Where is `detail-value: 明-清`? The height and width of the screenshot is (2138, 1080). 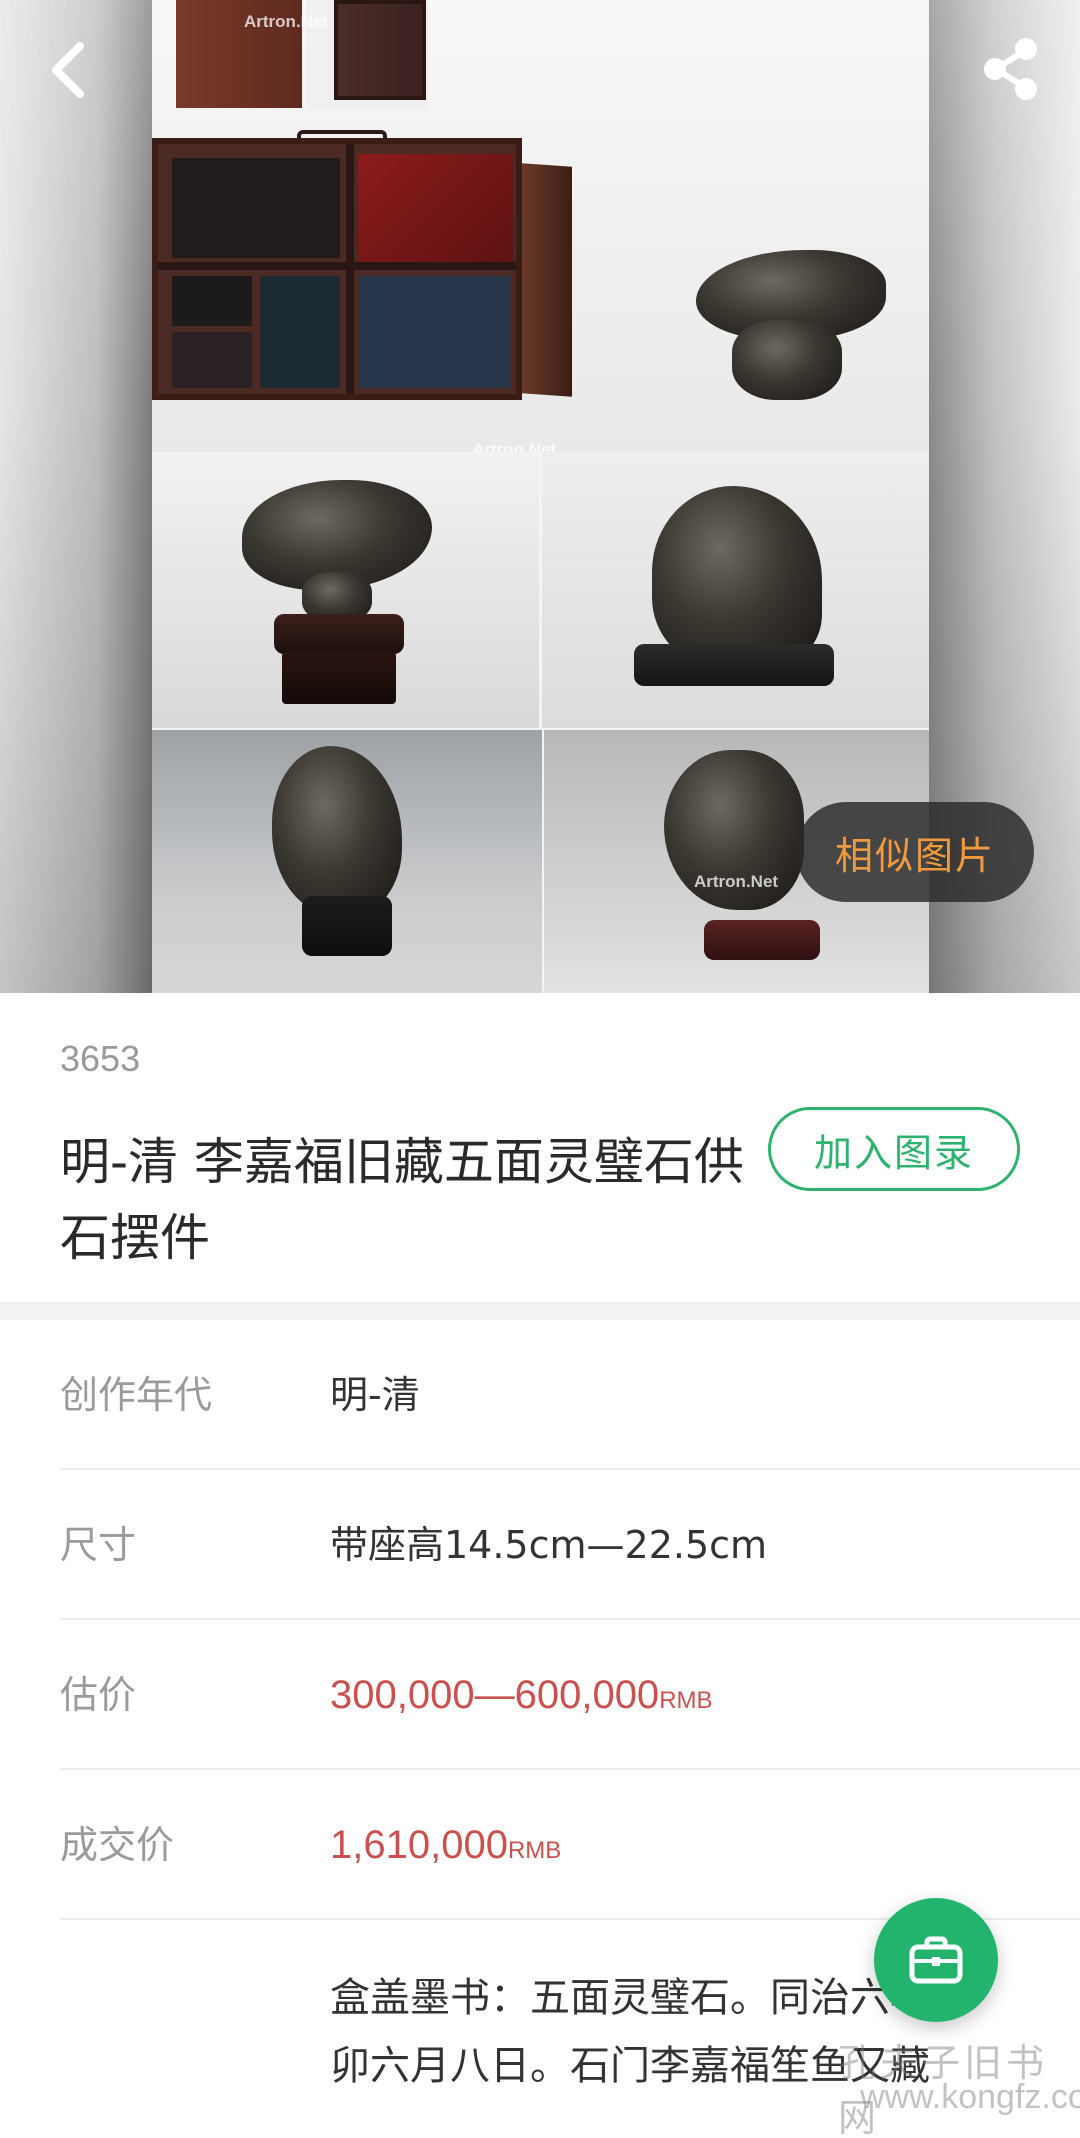 detail-value: 明-清 is located at coordinates (375, 1395).